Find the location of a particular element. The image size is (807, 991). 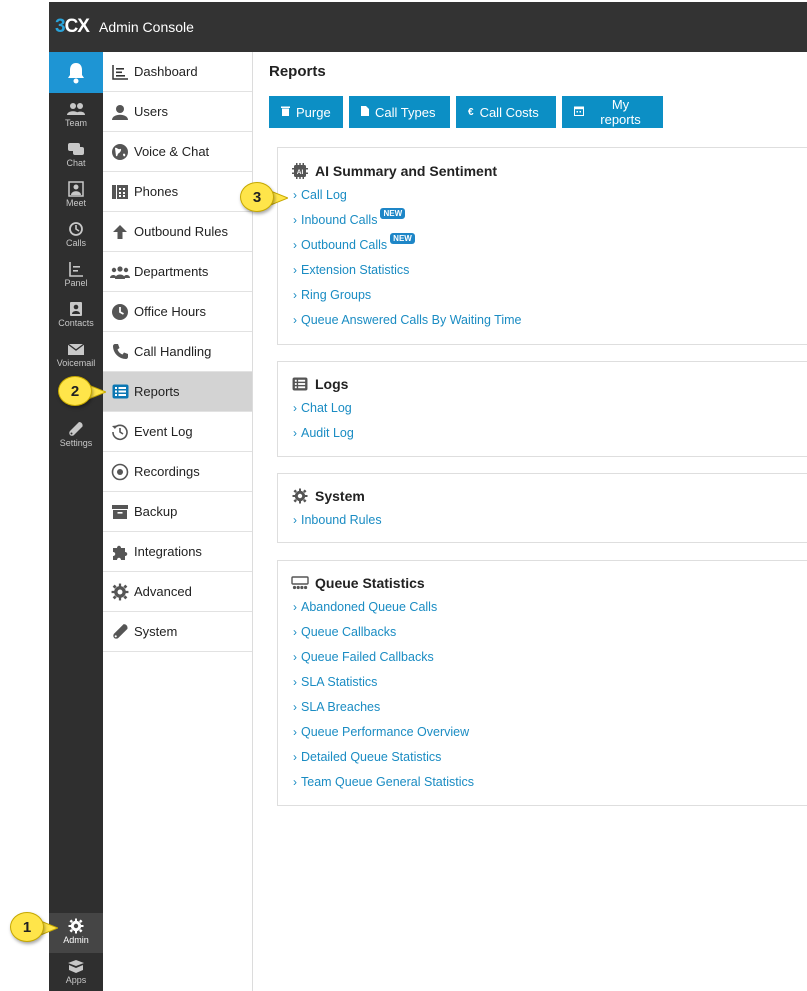

rail-item-settings: Settings is located at coordinates (76, 436).